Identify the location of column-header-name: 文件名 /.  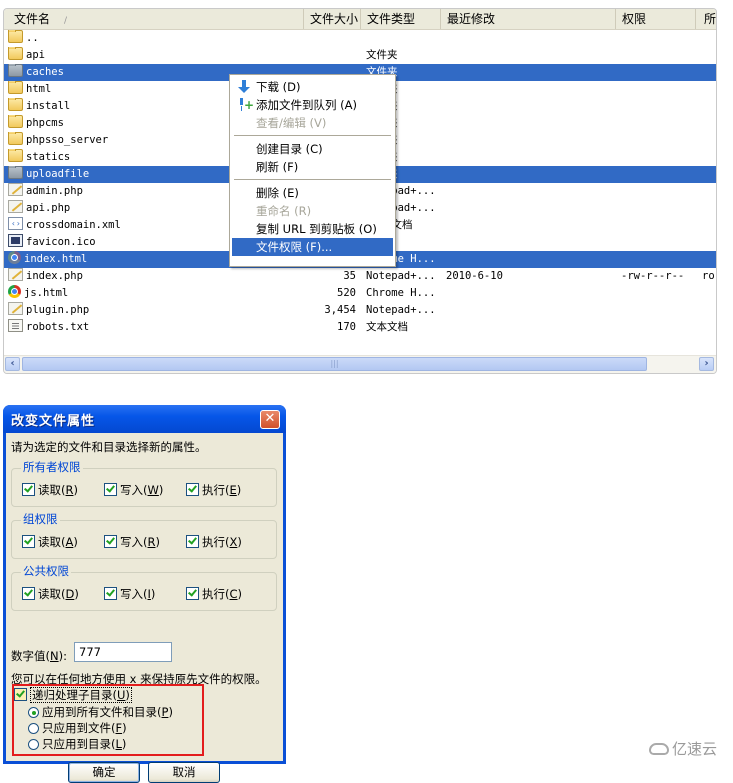
(154, 19).